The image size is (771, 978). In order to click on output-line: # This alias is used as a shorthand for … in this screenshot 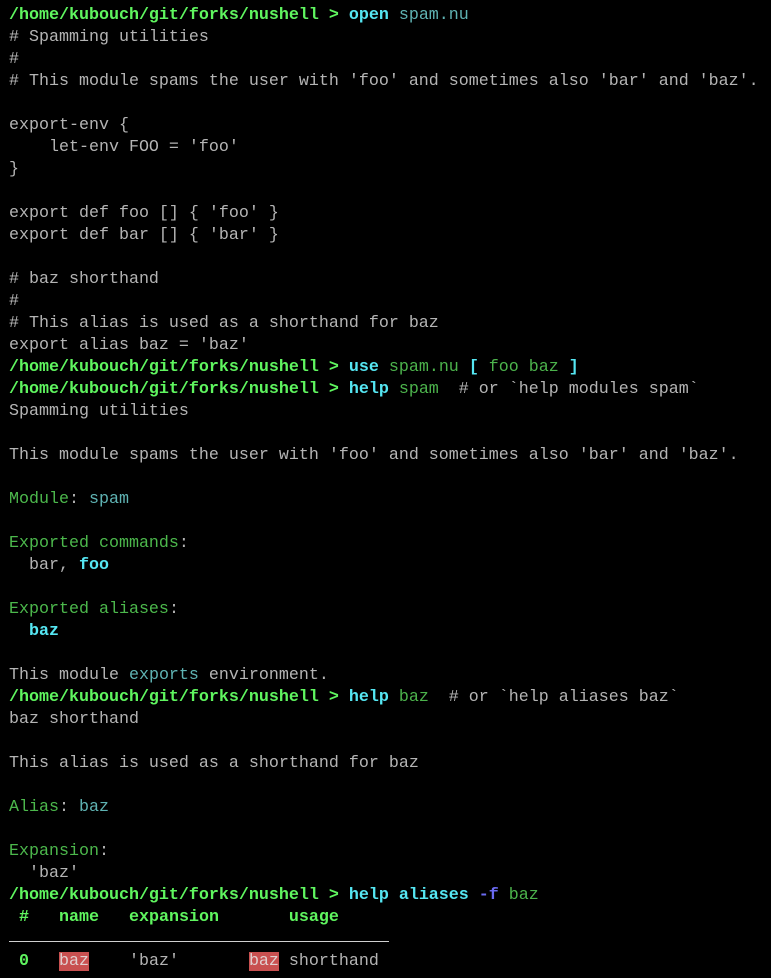, I will do `click(384, 324)`.